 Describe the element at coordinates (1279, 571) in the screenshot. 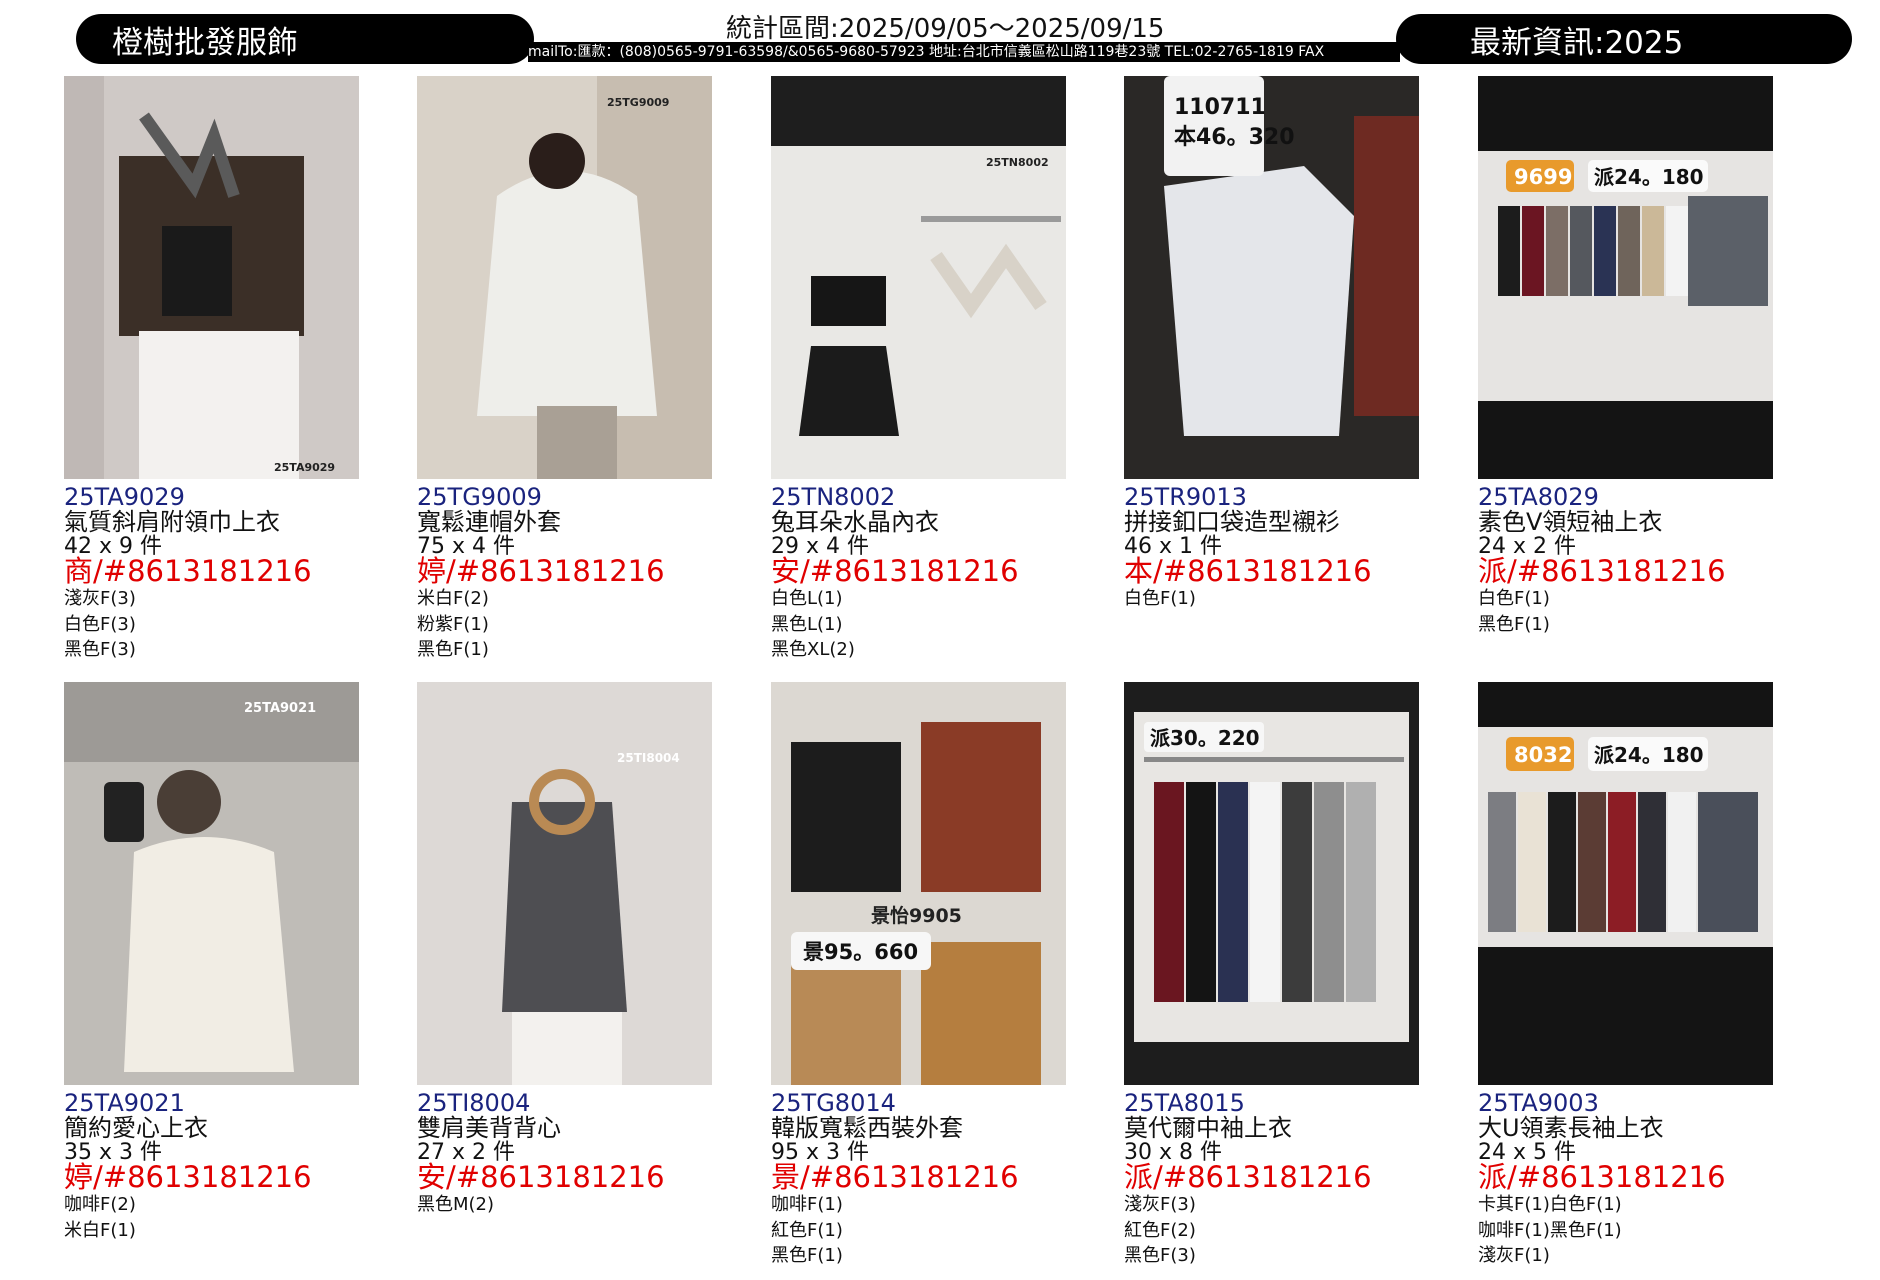

I see `product-phone: 本/#8613181216` at that location.